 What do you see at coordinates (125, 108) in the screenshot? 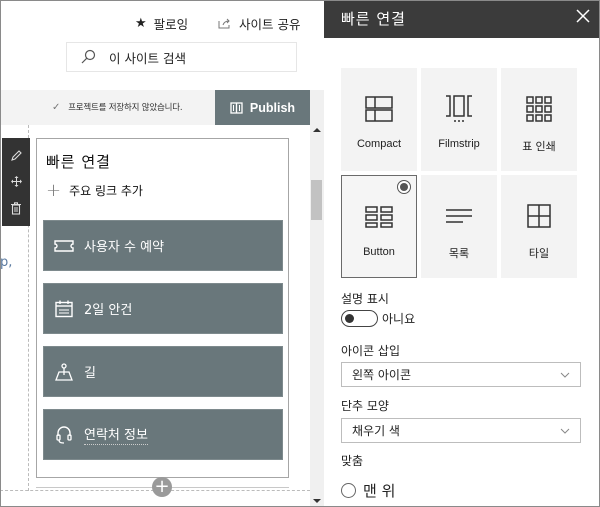
I see `save-status-text: 프로젝트를 저장하지 않았습니다.` at bounding box center [125, 108].